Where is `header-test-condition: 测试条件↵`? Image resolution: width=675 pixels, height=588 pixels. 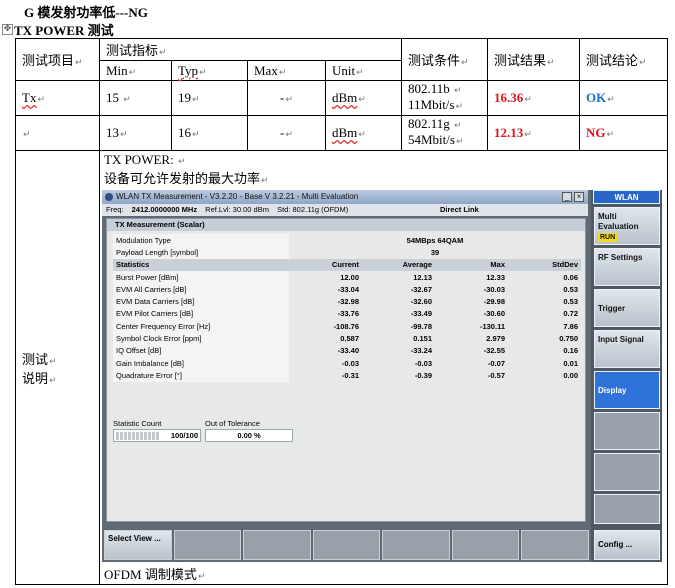 header-test-condition: 测试条件↵ is located at coordinates (444, 59).